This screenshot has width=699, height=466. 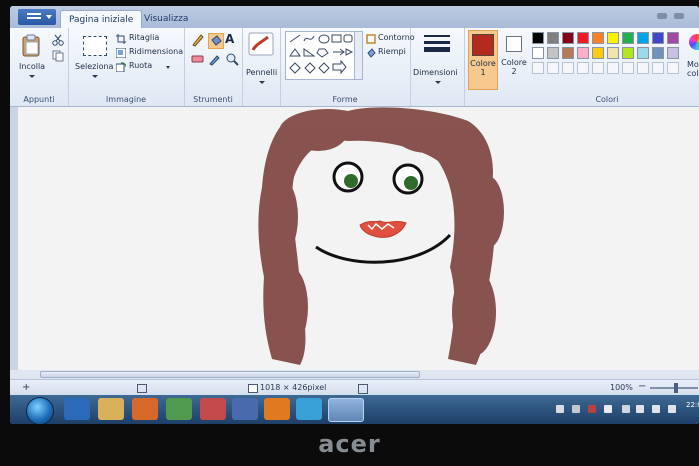 I want to click on tab-view: Visualizza, so click(x=166, y=19).